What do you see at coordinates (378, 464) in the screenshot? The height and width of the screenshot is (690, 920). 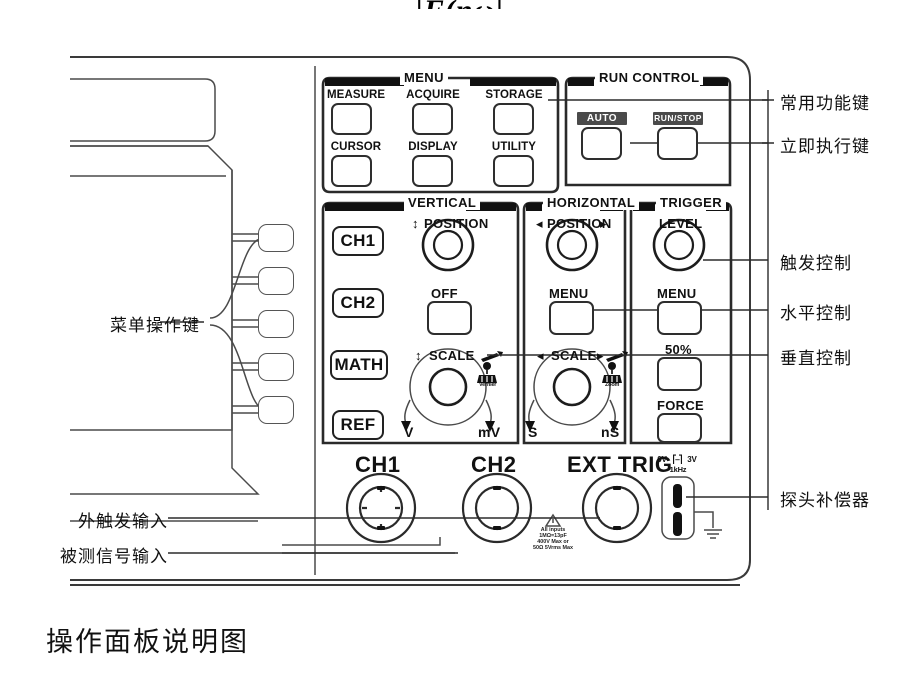 I see `ch1-connector-label: CH1` at bounding box center [378, 464].